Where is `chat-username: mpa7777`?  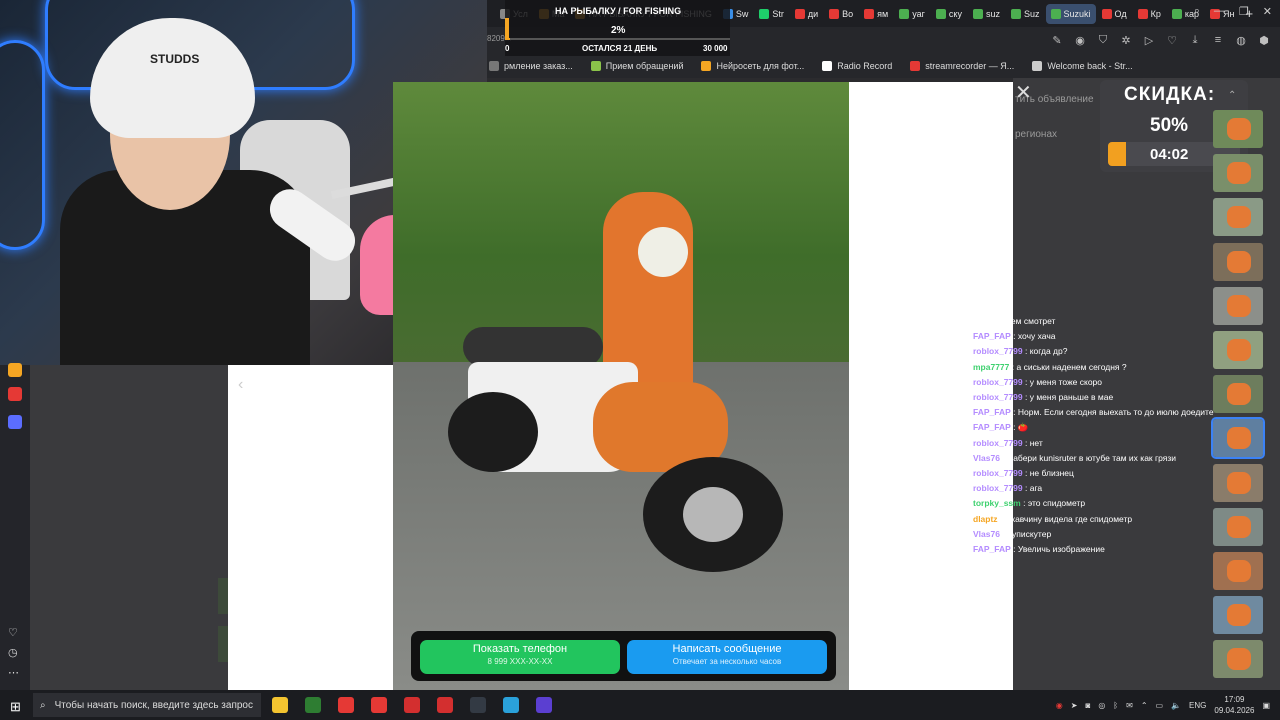 chat-username: mpa7777 is located at coordinates (991, 367).